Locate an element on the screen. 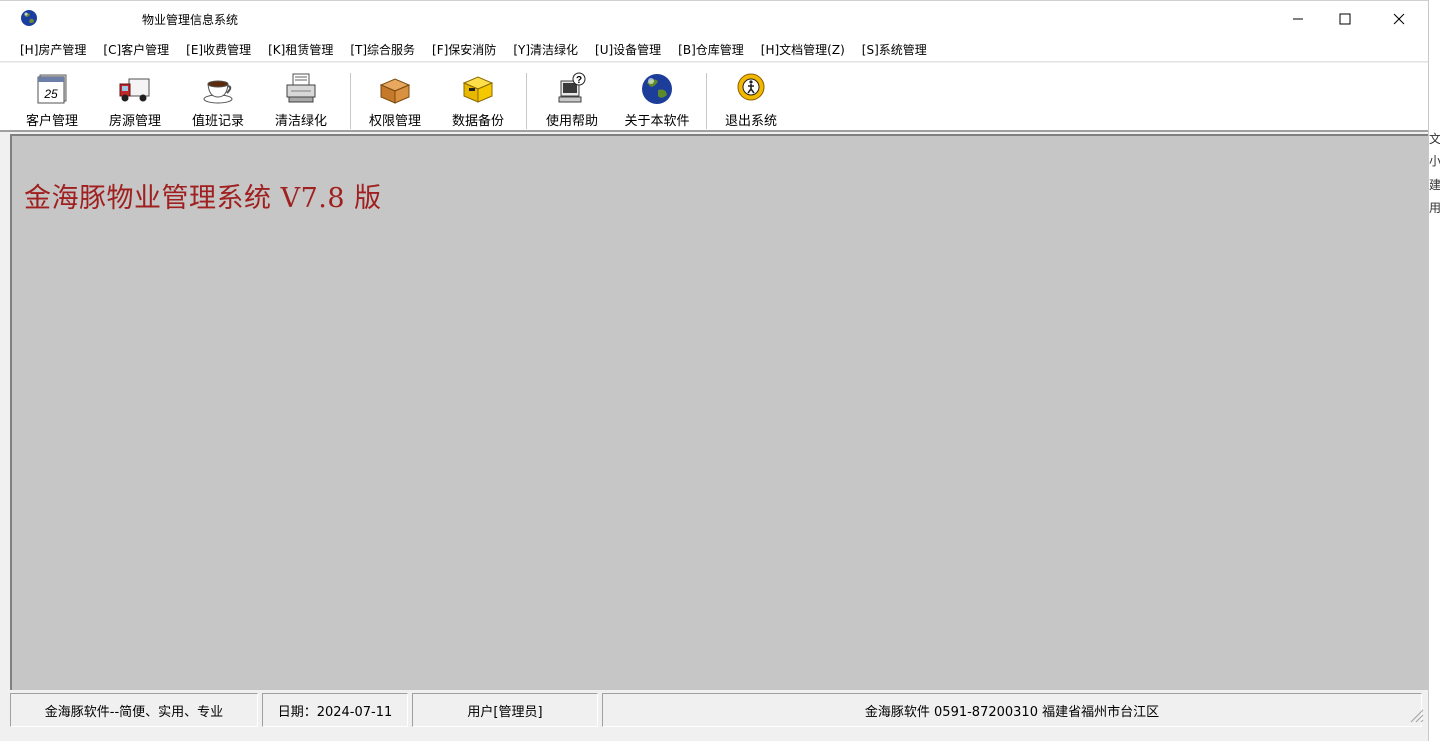 The width and height of the screenshot is (1440, 741). help-button-label: 使用帮助 is located at coordinates (571, 121).